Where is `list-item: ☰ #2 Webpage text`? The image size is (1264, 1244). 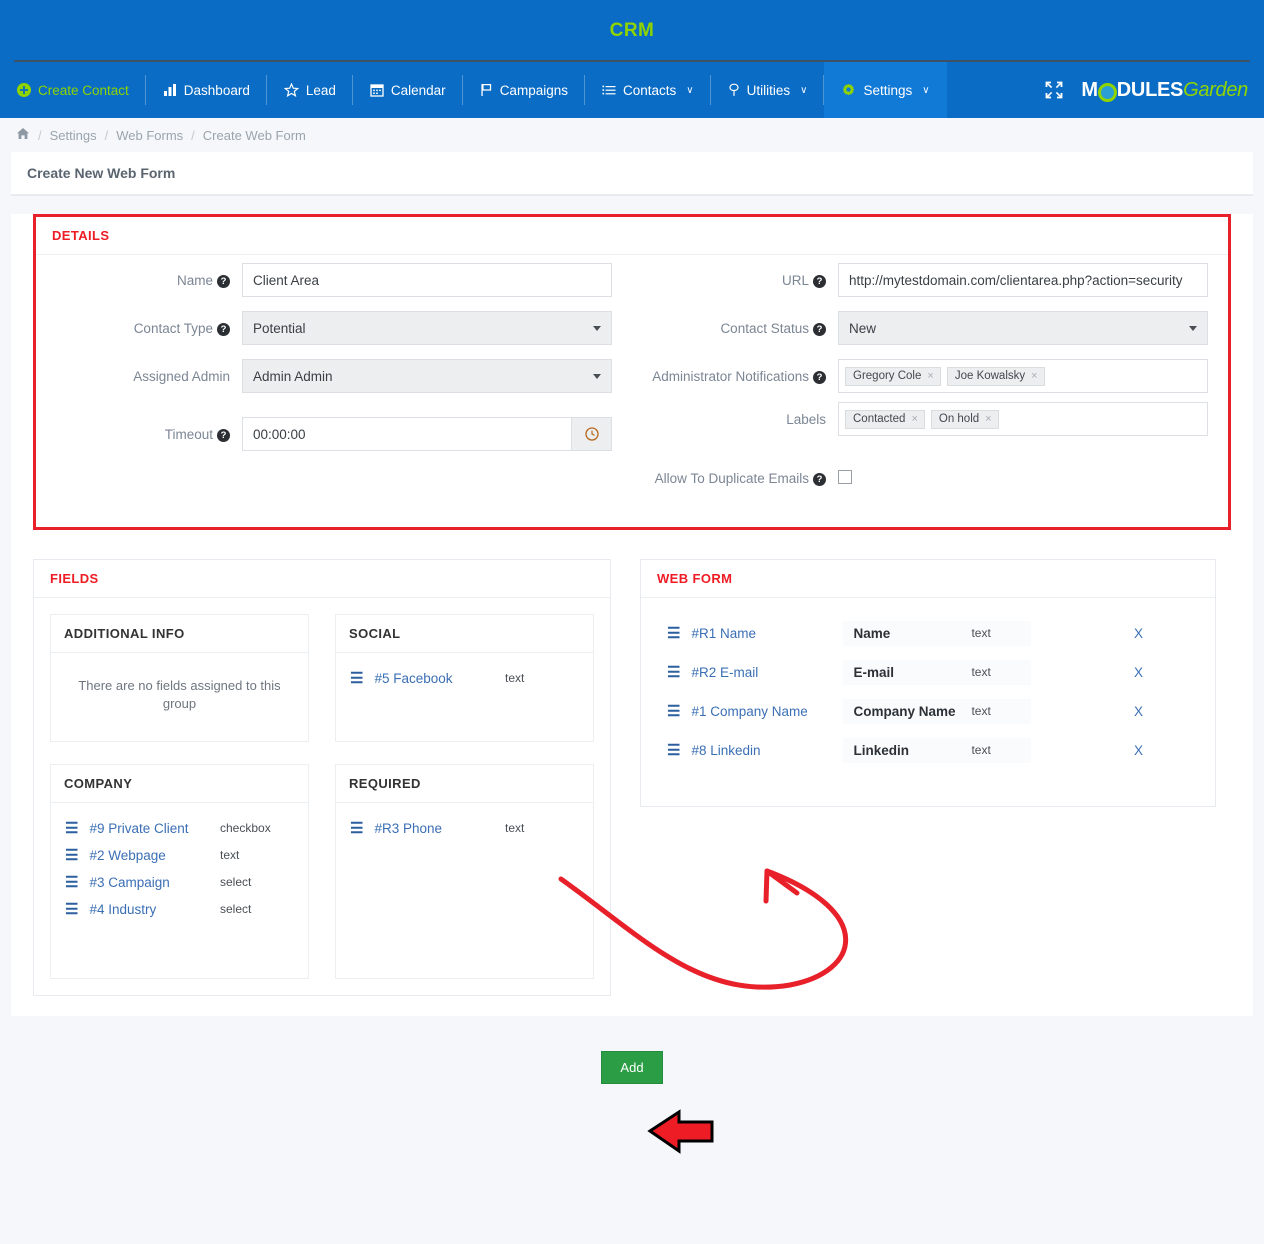
list-item: ☰ #2 Webpage text is located at coordinates (179, 855).